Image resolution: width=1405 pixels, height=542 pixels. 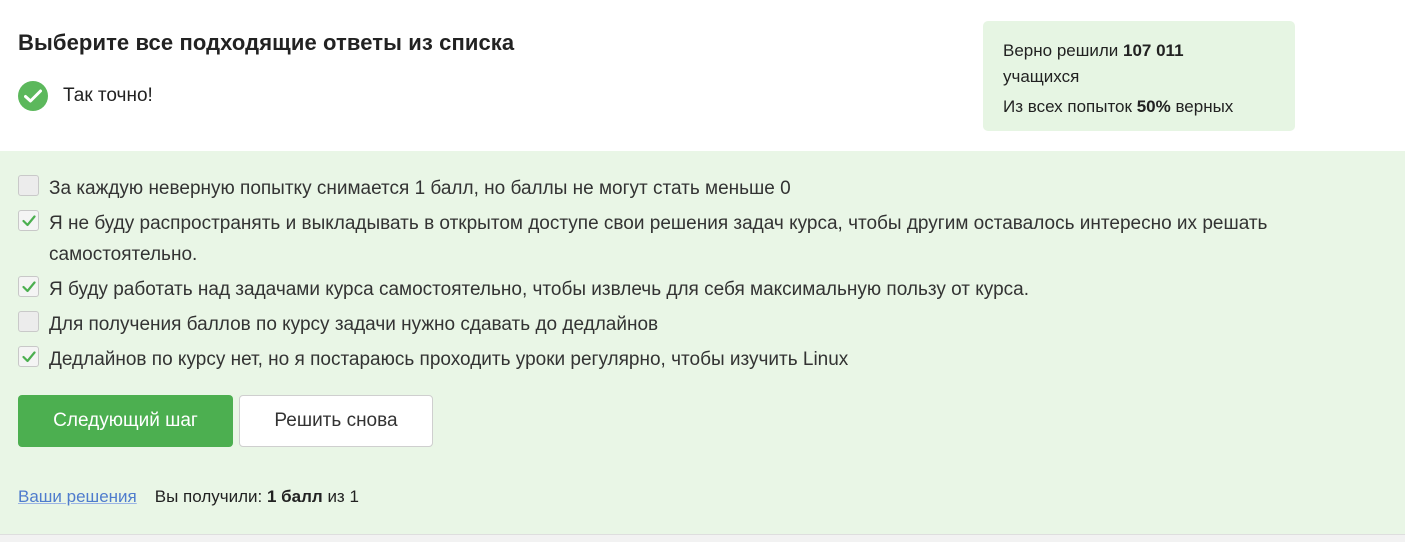 I want to click on solved-suffix: учащихся, so click(x=1041, y=76).